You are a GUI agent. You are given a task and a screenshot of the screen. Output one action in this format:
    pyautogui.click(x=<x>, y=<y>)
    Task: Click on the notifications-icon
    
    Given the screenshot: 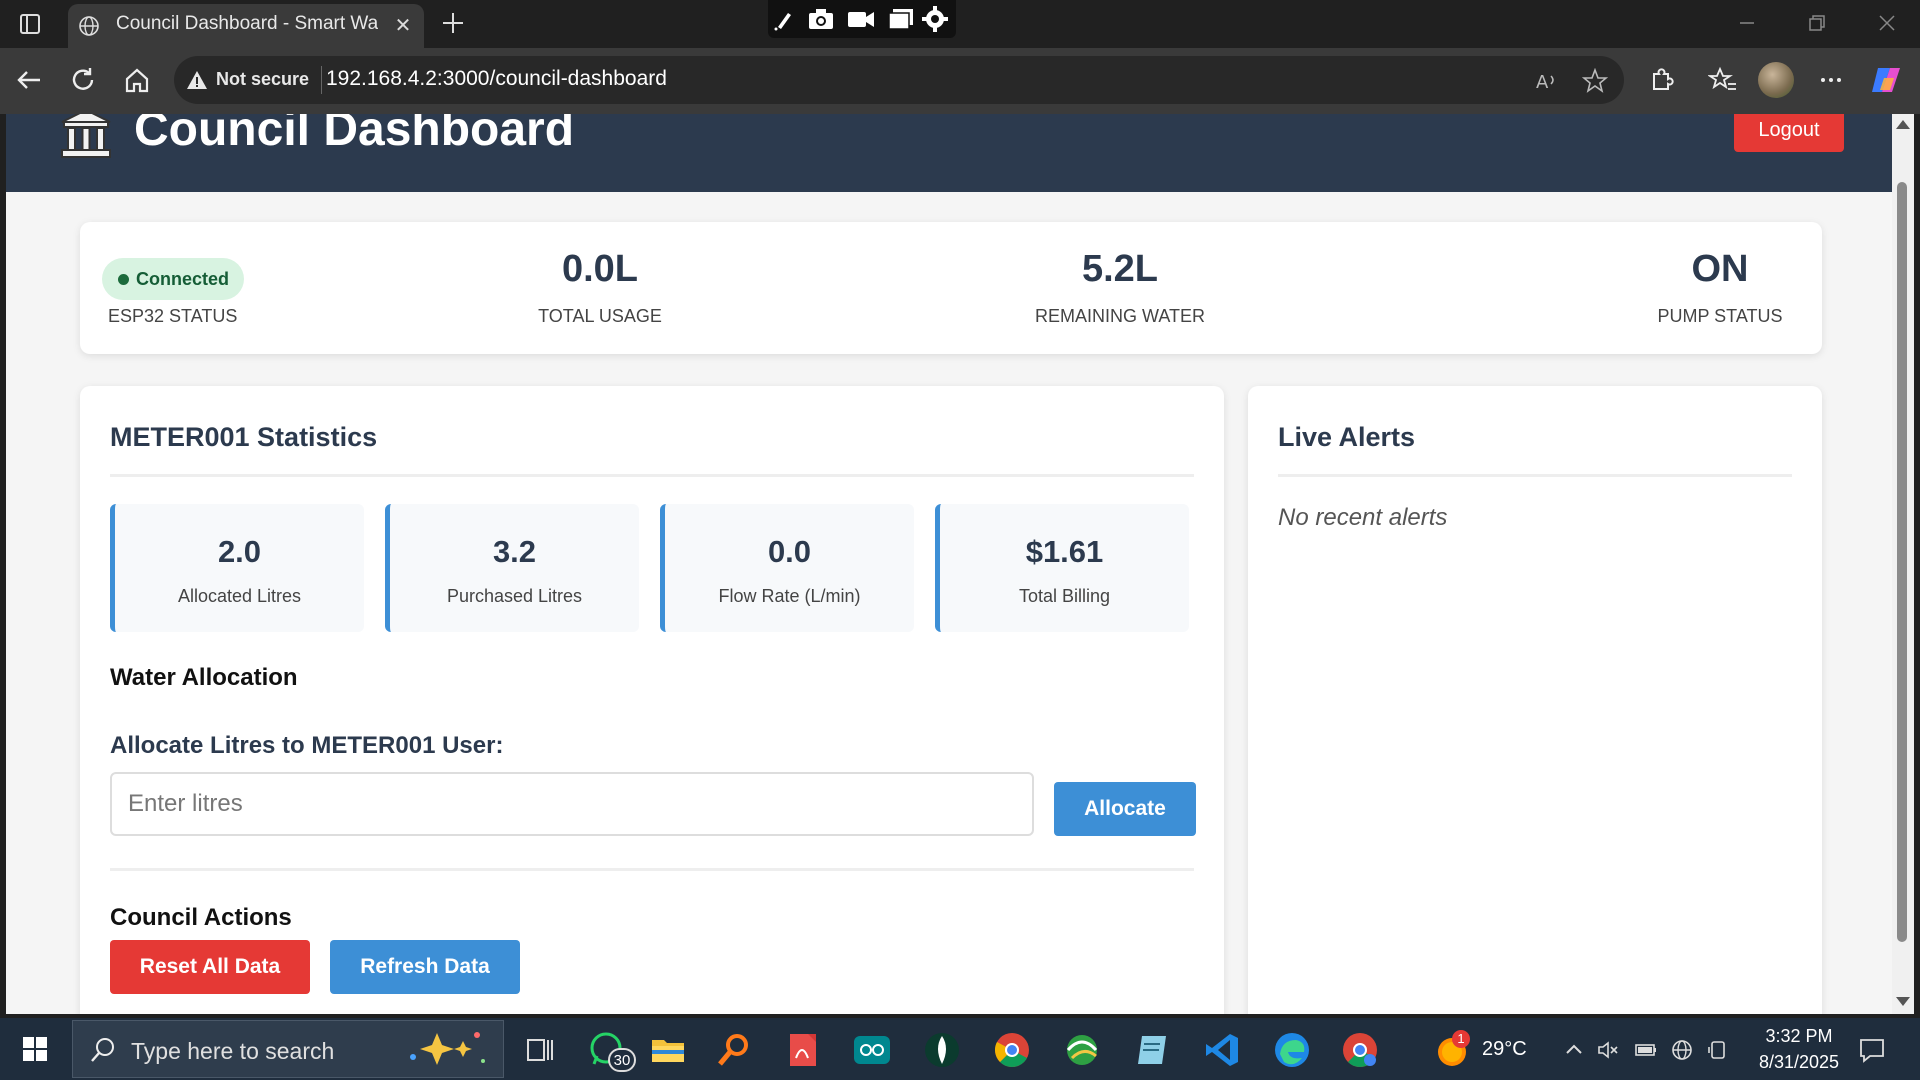 What is the action you would take?
    pyautogui.click(x=1872, y=1050)
    